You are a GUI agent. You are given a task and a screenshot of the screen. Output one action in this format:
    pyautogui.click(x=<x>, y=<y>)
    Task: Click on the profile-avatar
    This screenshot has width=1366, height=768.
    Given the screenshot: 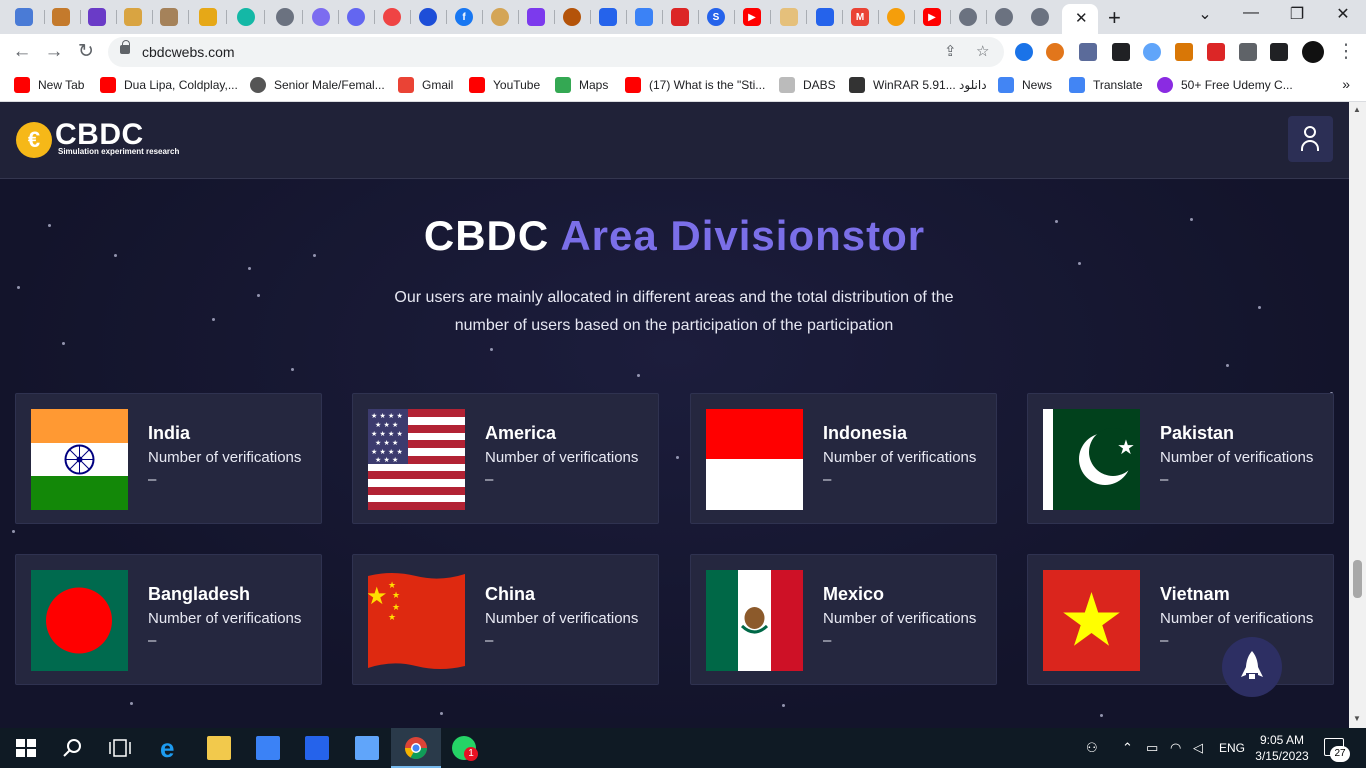 What is the action you would take?
    pyautogui.click(x=1313, y=52)
    